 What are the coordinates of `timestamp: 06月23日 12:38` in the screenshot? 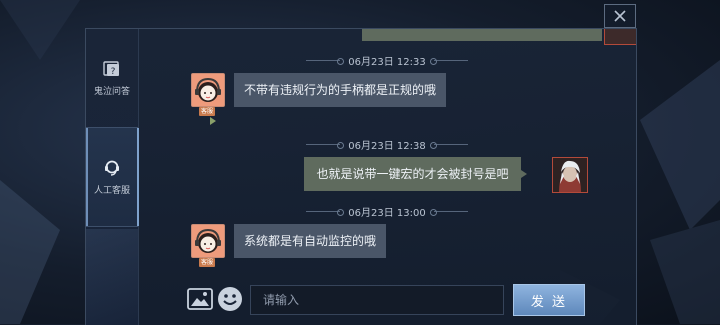 It's located at (387, 144).